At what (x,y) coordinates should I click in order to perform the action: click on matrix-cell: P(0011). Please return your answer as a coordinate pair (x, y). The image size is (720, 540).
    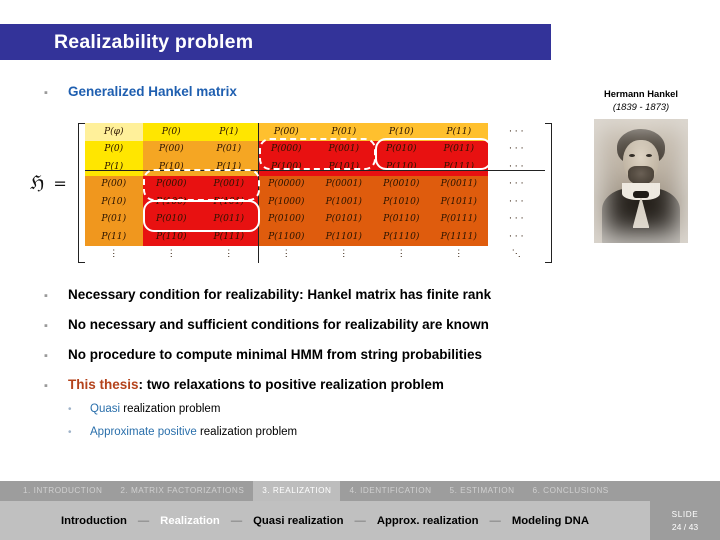
    Looking at the image, I should click on (459, 184).